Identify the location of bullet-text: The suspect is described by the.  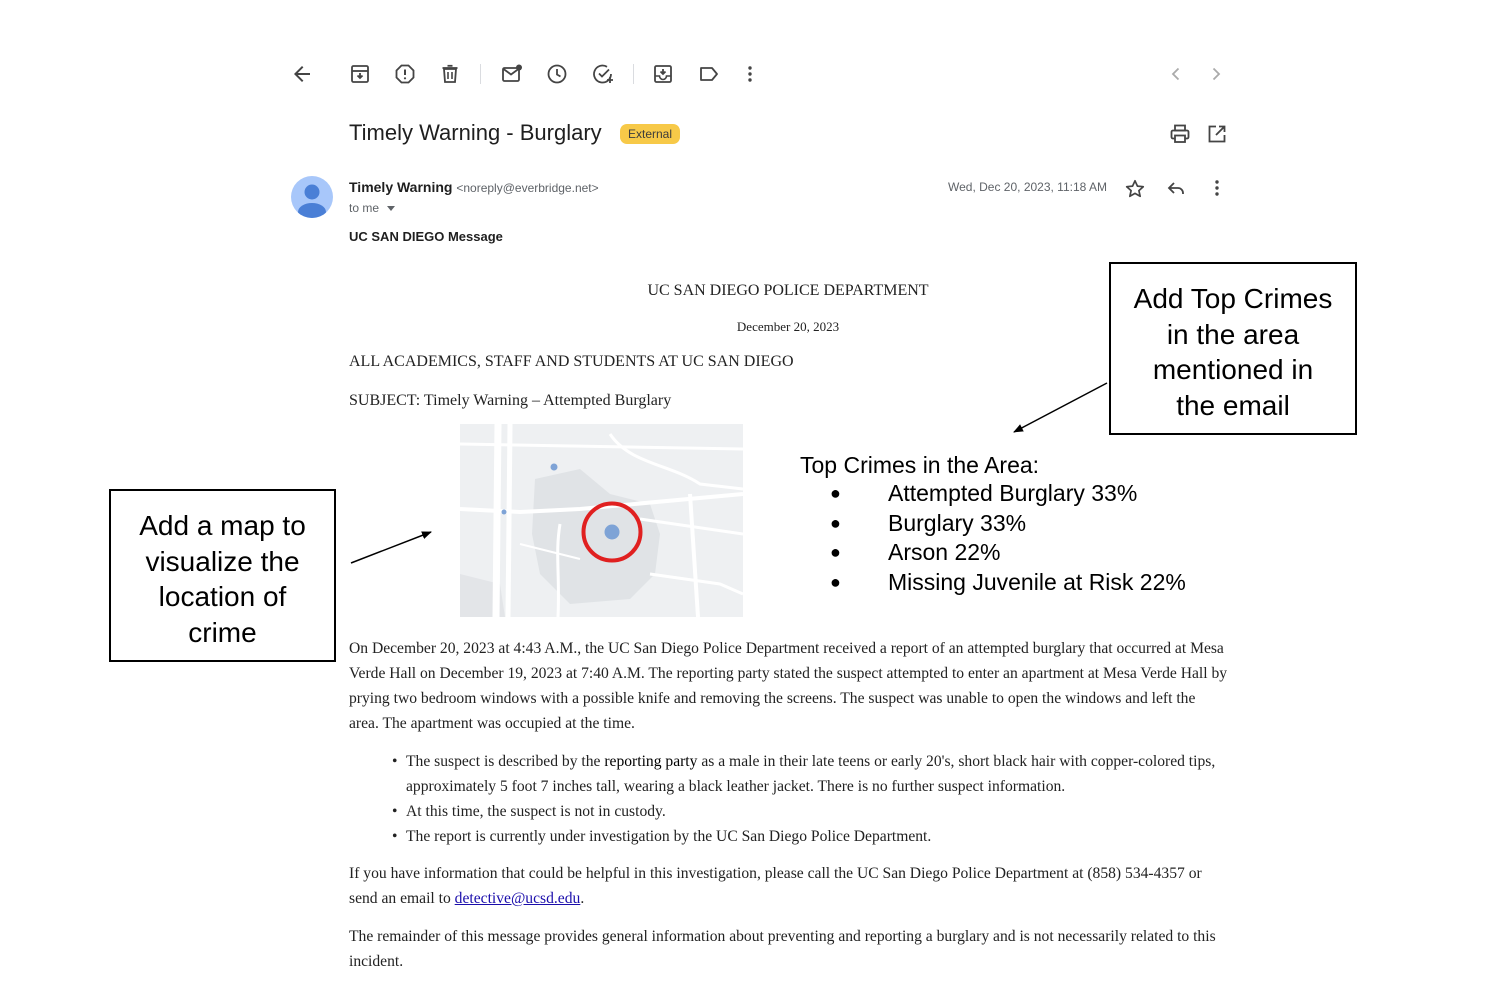
(505, 761).